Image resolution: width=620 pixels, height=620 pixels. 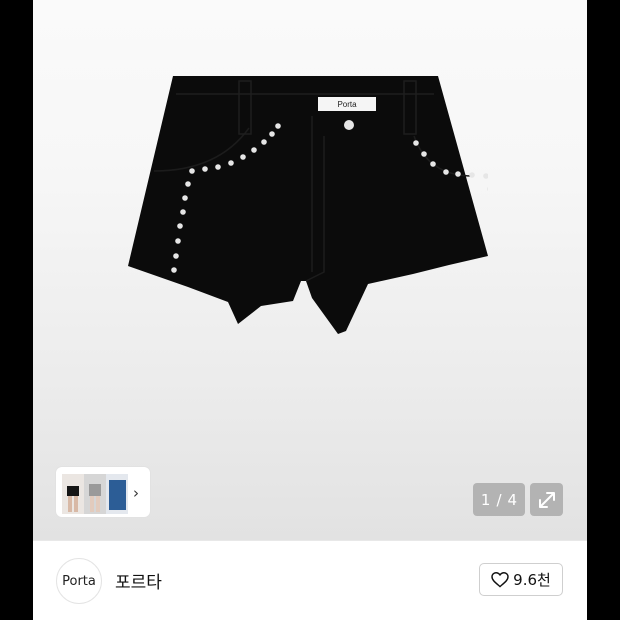 I want to click on thumbnail-model-grey, so click(x=95, y=493).